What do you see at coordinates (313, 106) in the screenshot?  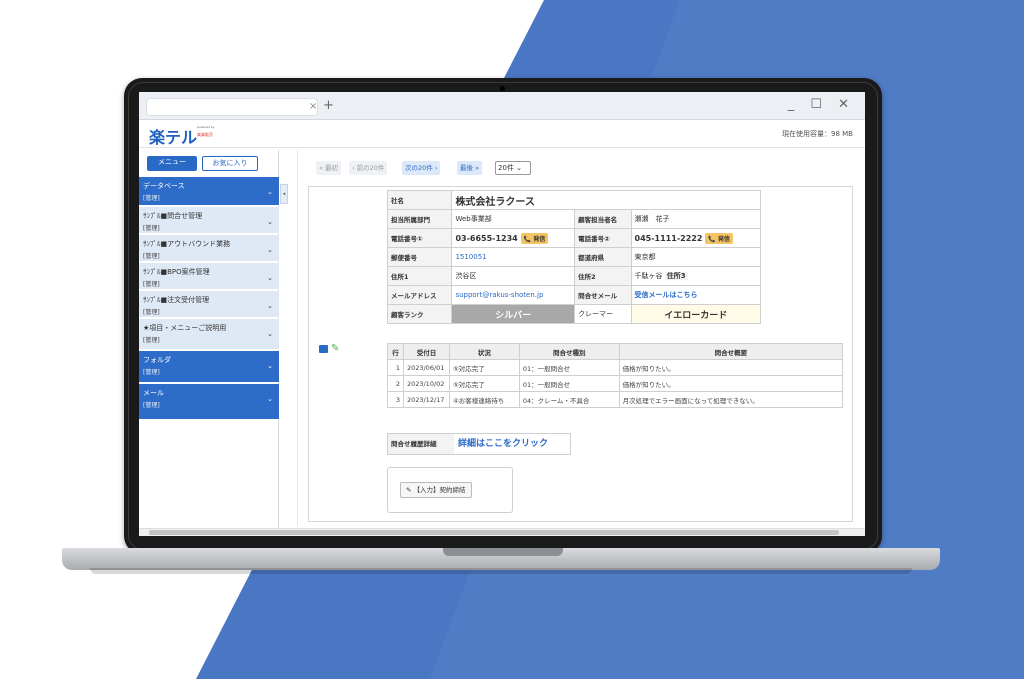 I see `close-tab-icon: ×` at bounding box center [313, 106].